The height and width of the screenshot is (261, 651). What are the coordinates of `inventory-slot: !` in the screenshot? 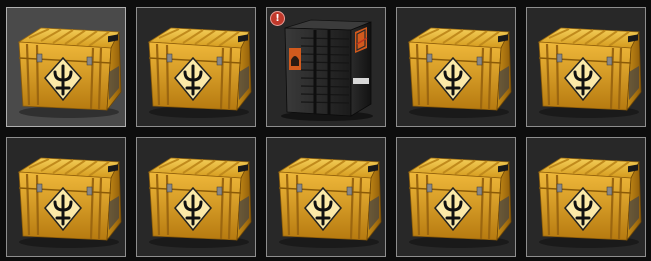 It's located at (326, 67).